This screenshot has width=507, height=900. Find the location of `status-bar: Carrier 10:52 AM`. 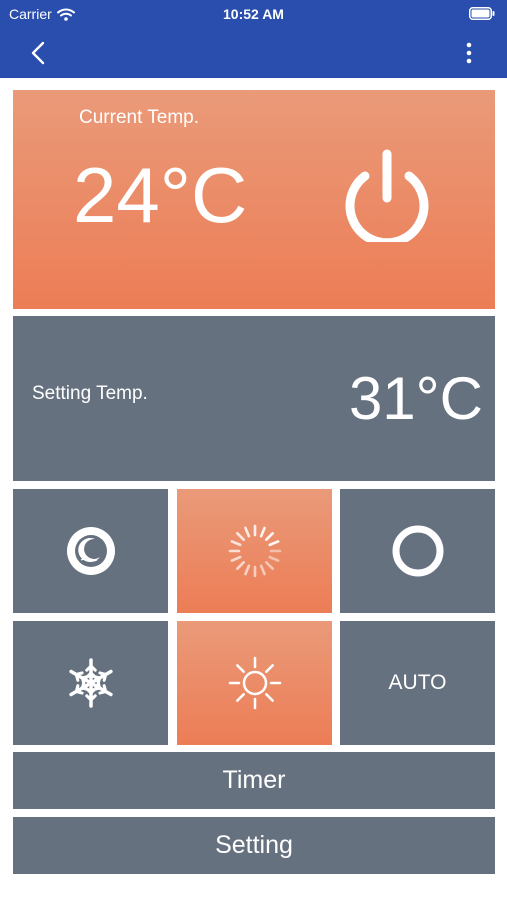

status-bar: Carrier 10:52 AM is located at coordinates (253, 14).